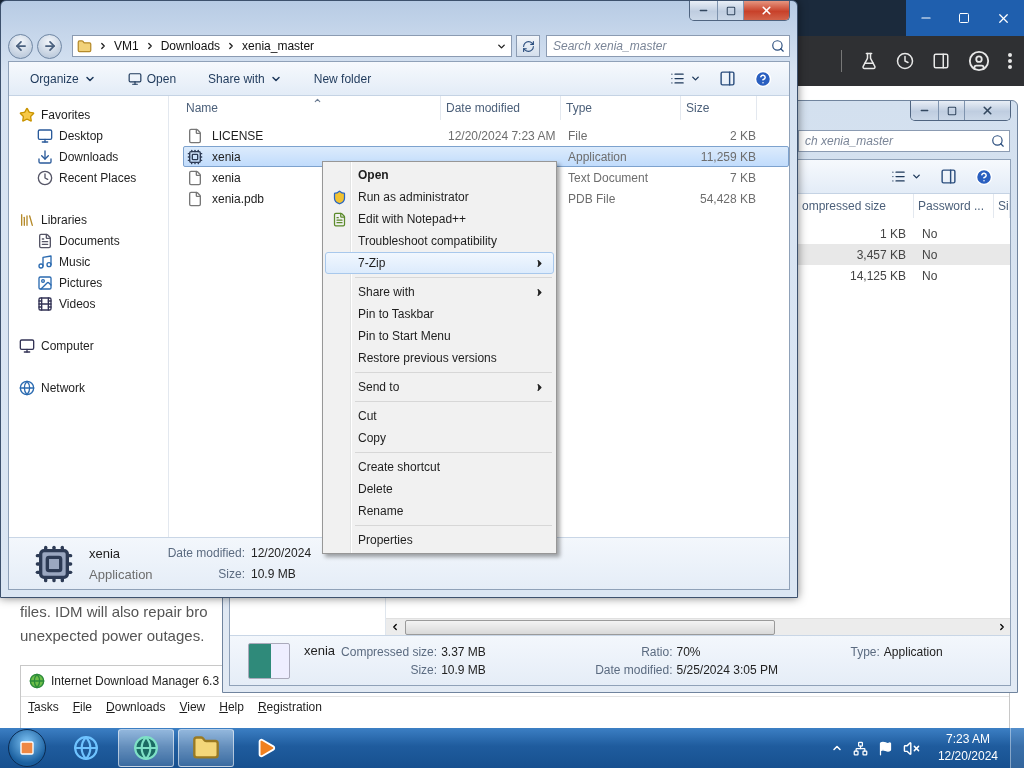 This screenshot has height=768, width=1024. What do you see at coordinates (93, 387) in the screenshot?
I see `nav-item: Network` at bounding box center [93, 387].